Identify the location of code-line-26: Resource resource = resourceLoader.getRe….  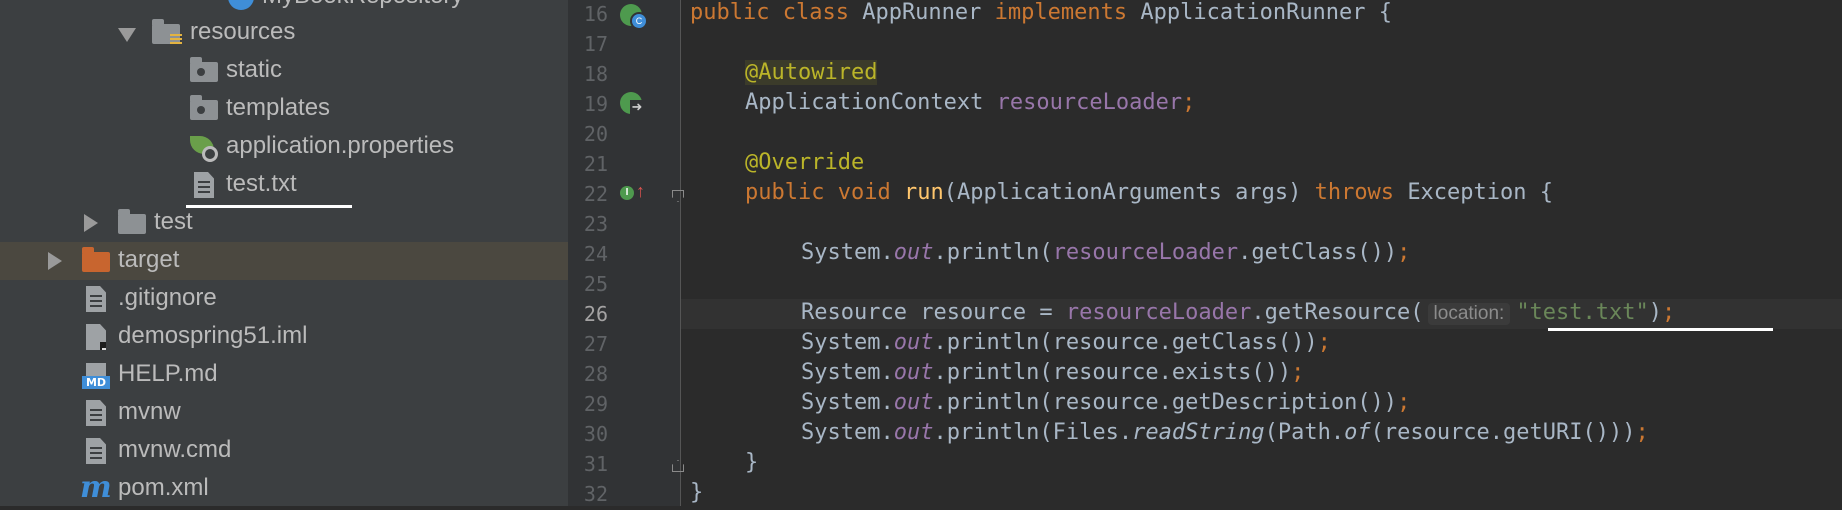
(1238, 312).